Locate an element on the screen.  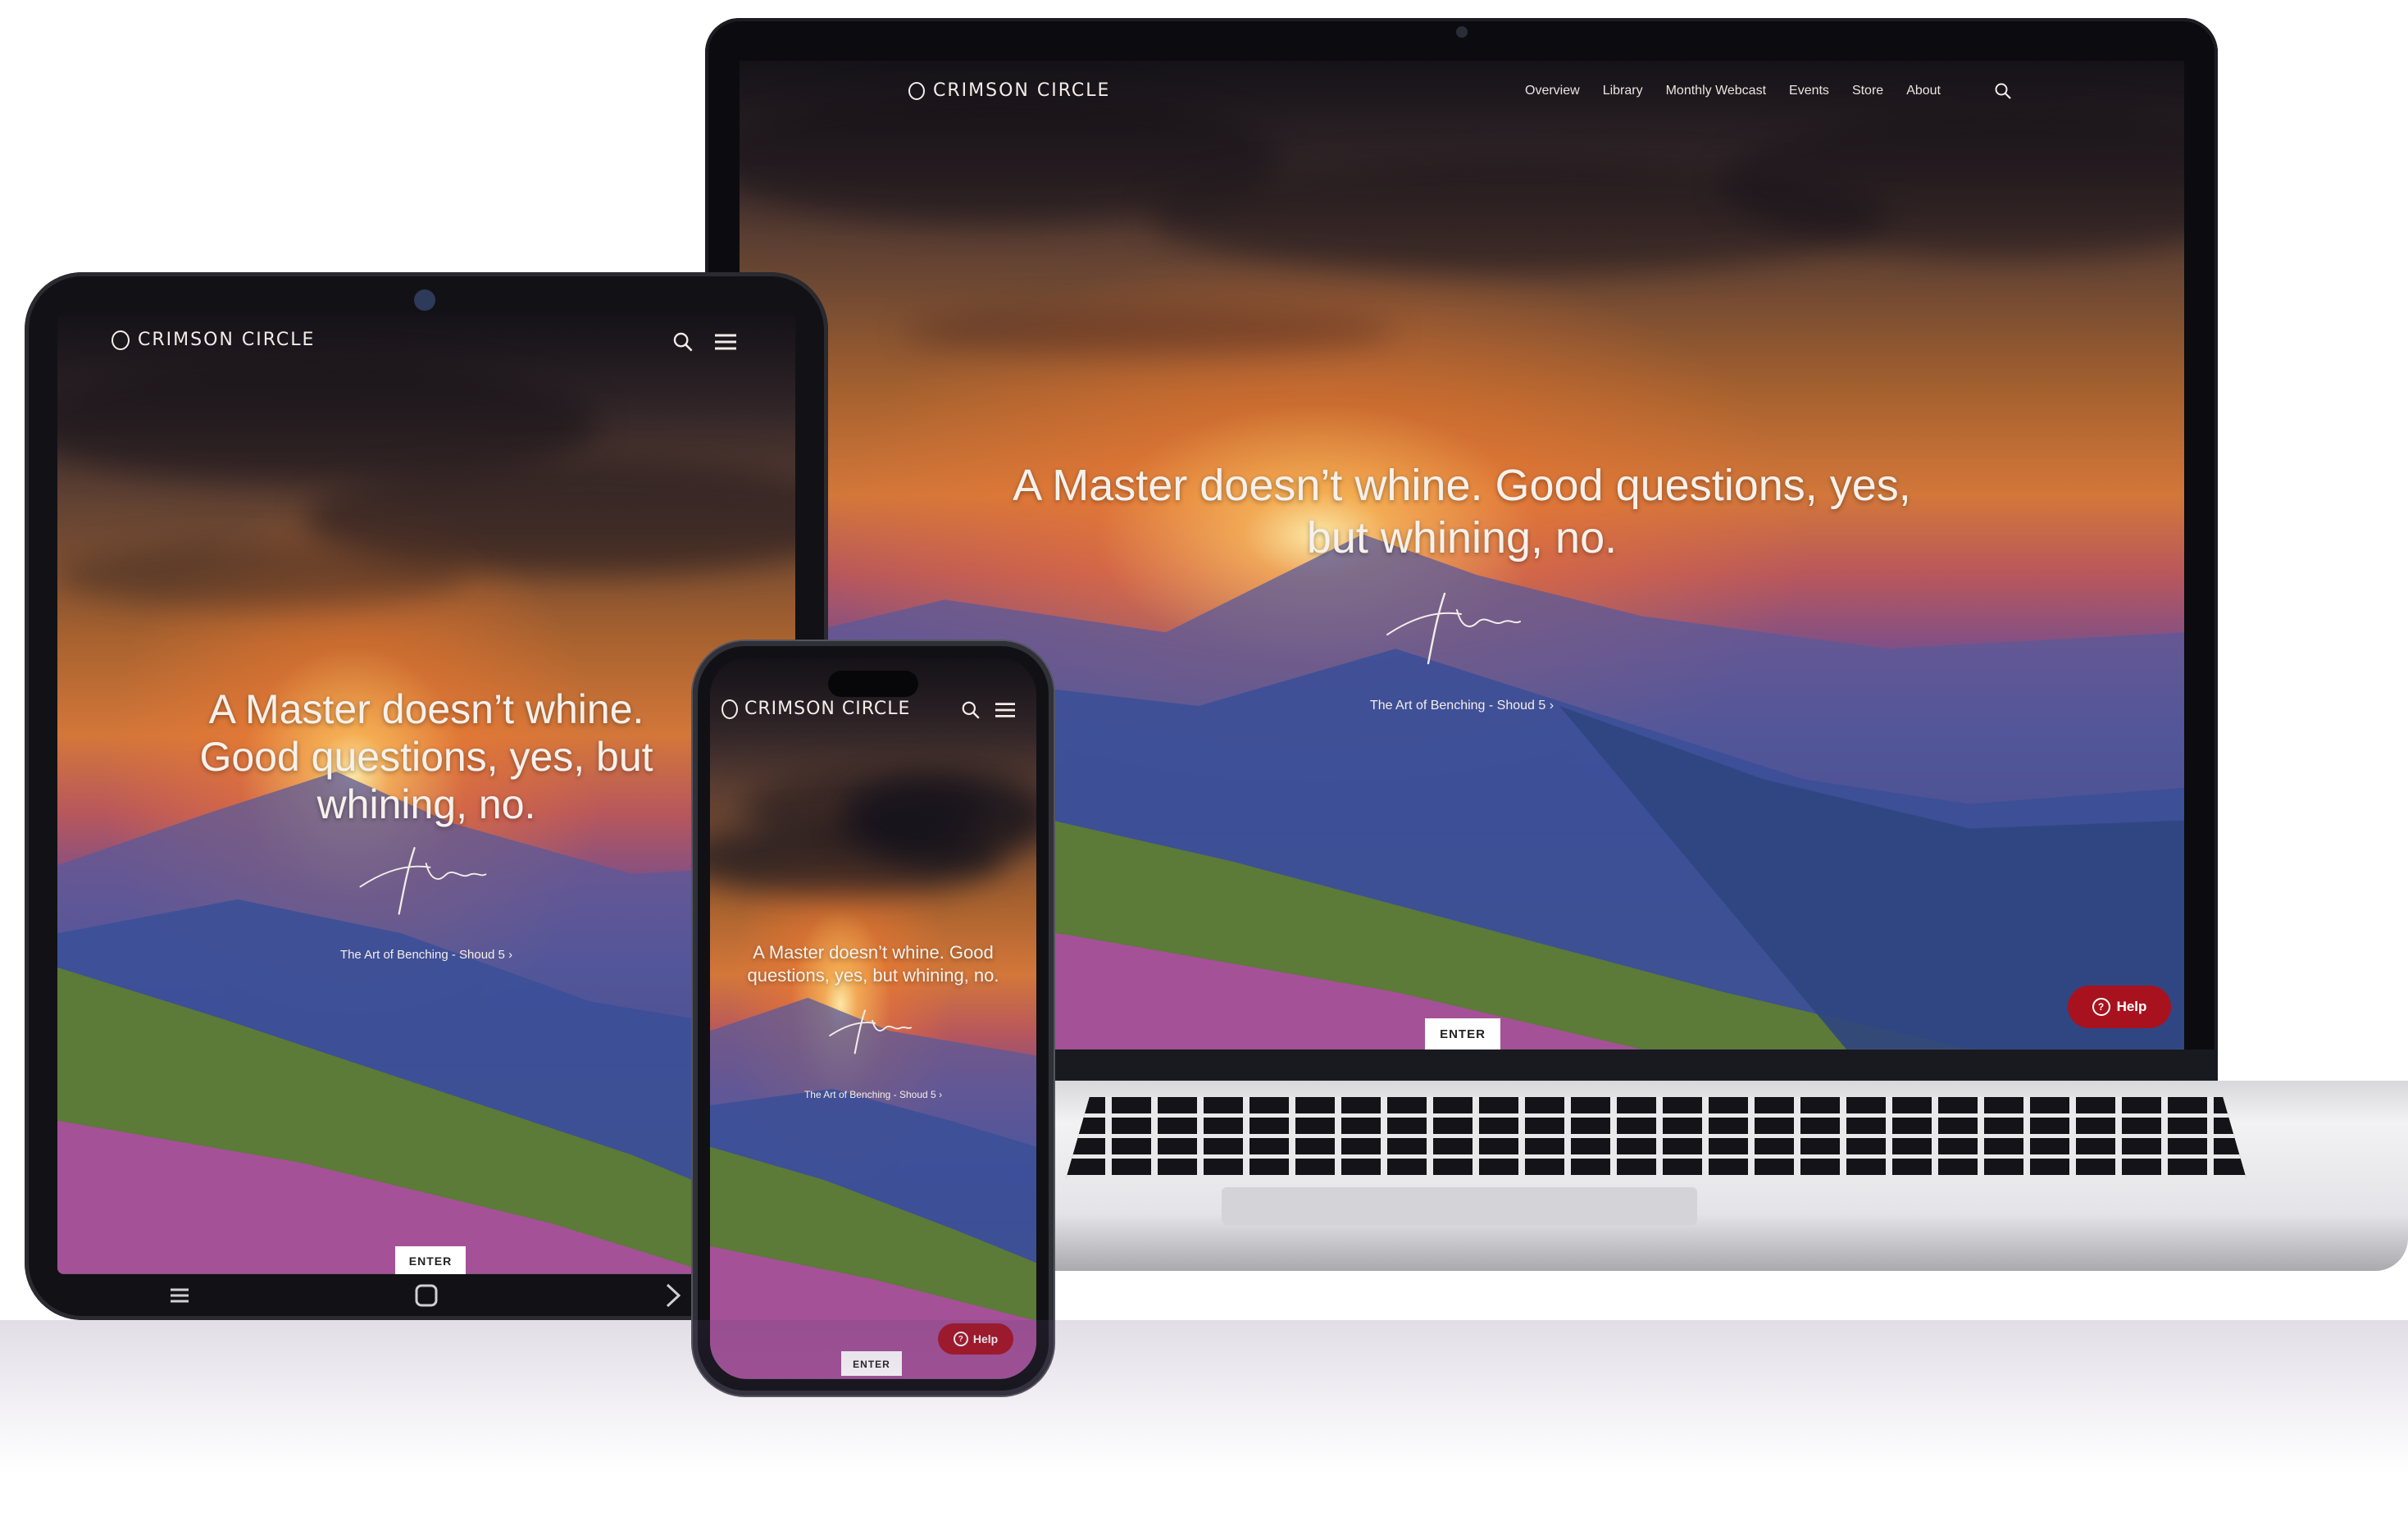
help-button: ? Help is located at coordinates (2119, 1007).